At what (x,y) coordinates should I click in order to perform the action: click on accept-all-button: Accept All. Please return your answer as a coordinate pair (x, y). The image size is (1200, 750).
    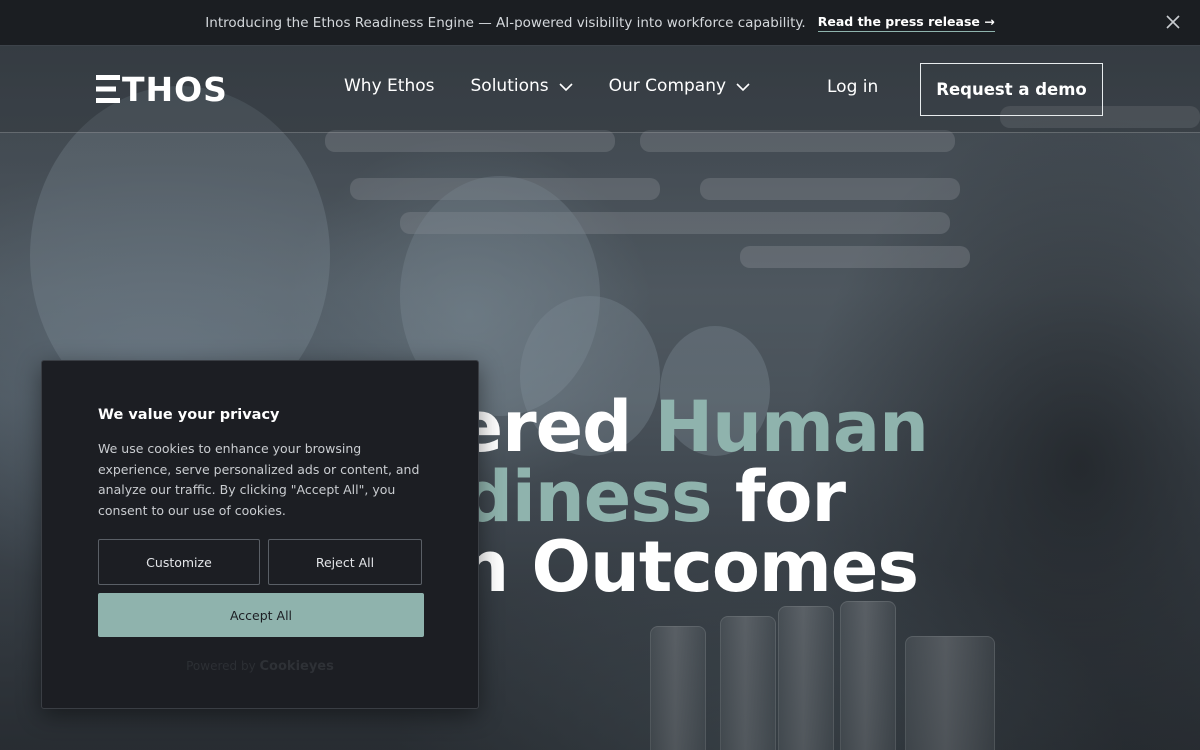
    Looking at the image, I should click on (261, 615).